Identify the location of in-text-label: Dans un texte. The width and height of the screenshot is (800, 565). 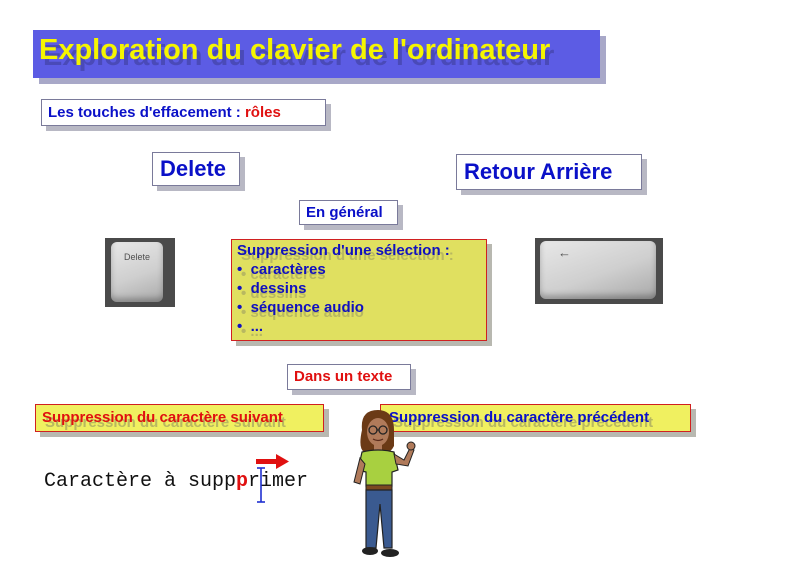
(349, 377).